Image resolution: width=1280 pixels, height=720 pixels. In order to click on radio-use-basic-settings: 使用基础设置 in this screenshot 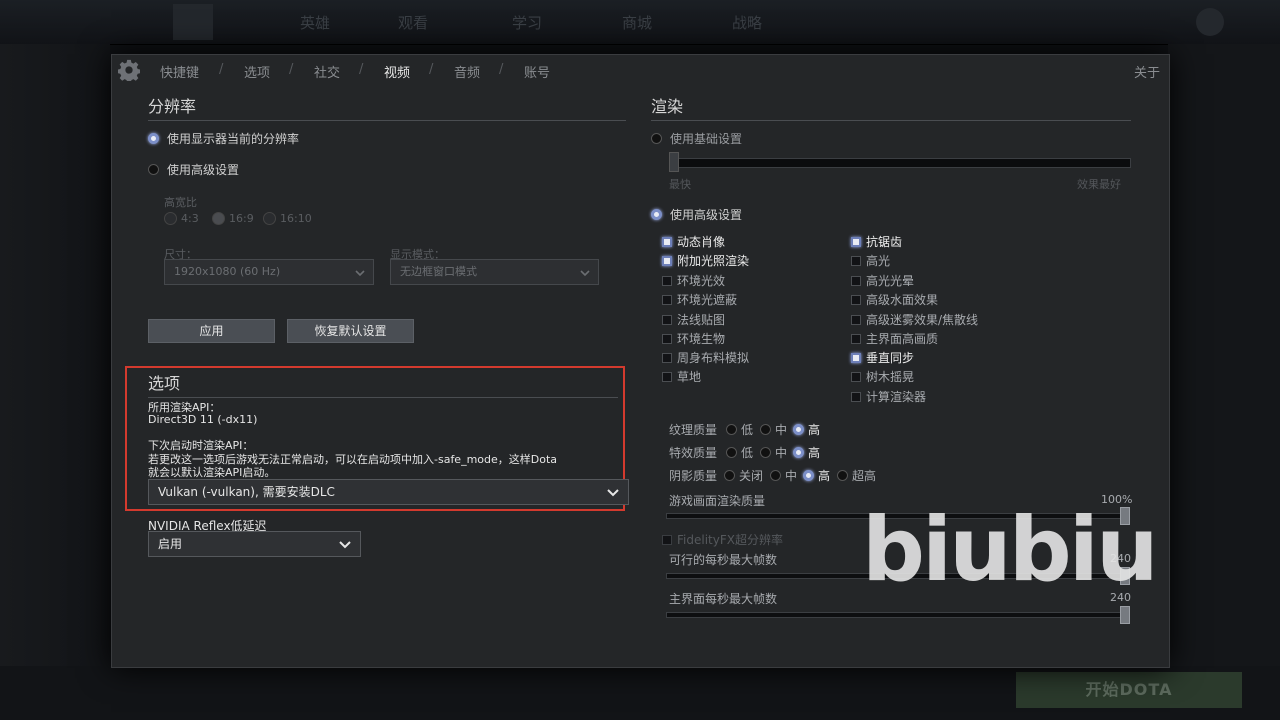, I will do `click(696, 138)`.